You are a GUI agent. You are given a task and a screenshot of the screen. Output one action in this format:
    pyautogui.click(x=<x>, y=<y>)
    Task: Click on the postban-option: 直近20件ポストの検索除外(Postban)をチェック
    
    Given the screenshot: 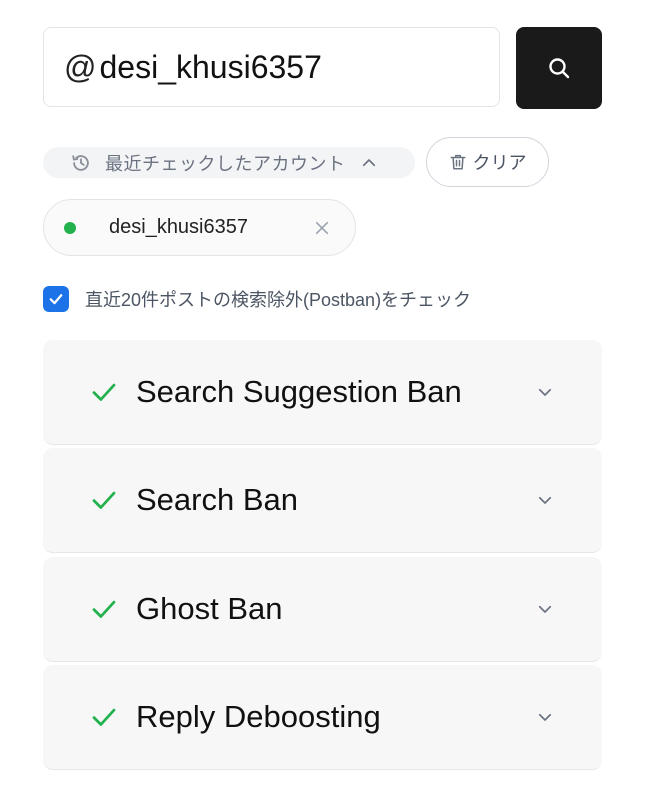 What is the action you would take?
    pyautogui.click(x=257, y=299)
    